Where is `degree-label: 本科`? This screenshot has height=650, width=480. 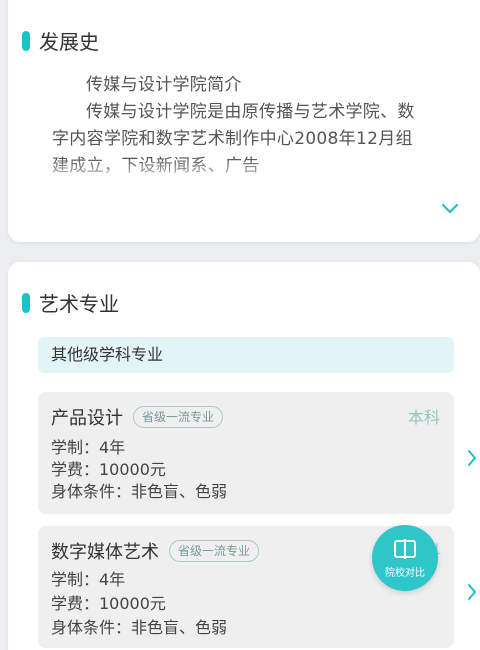 degree-label: 本科 is located at coordinates (423, 417).